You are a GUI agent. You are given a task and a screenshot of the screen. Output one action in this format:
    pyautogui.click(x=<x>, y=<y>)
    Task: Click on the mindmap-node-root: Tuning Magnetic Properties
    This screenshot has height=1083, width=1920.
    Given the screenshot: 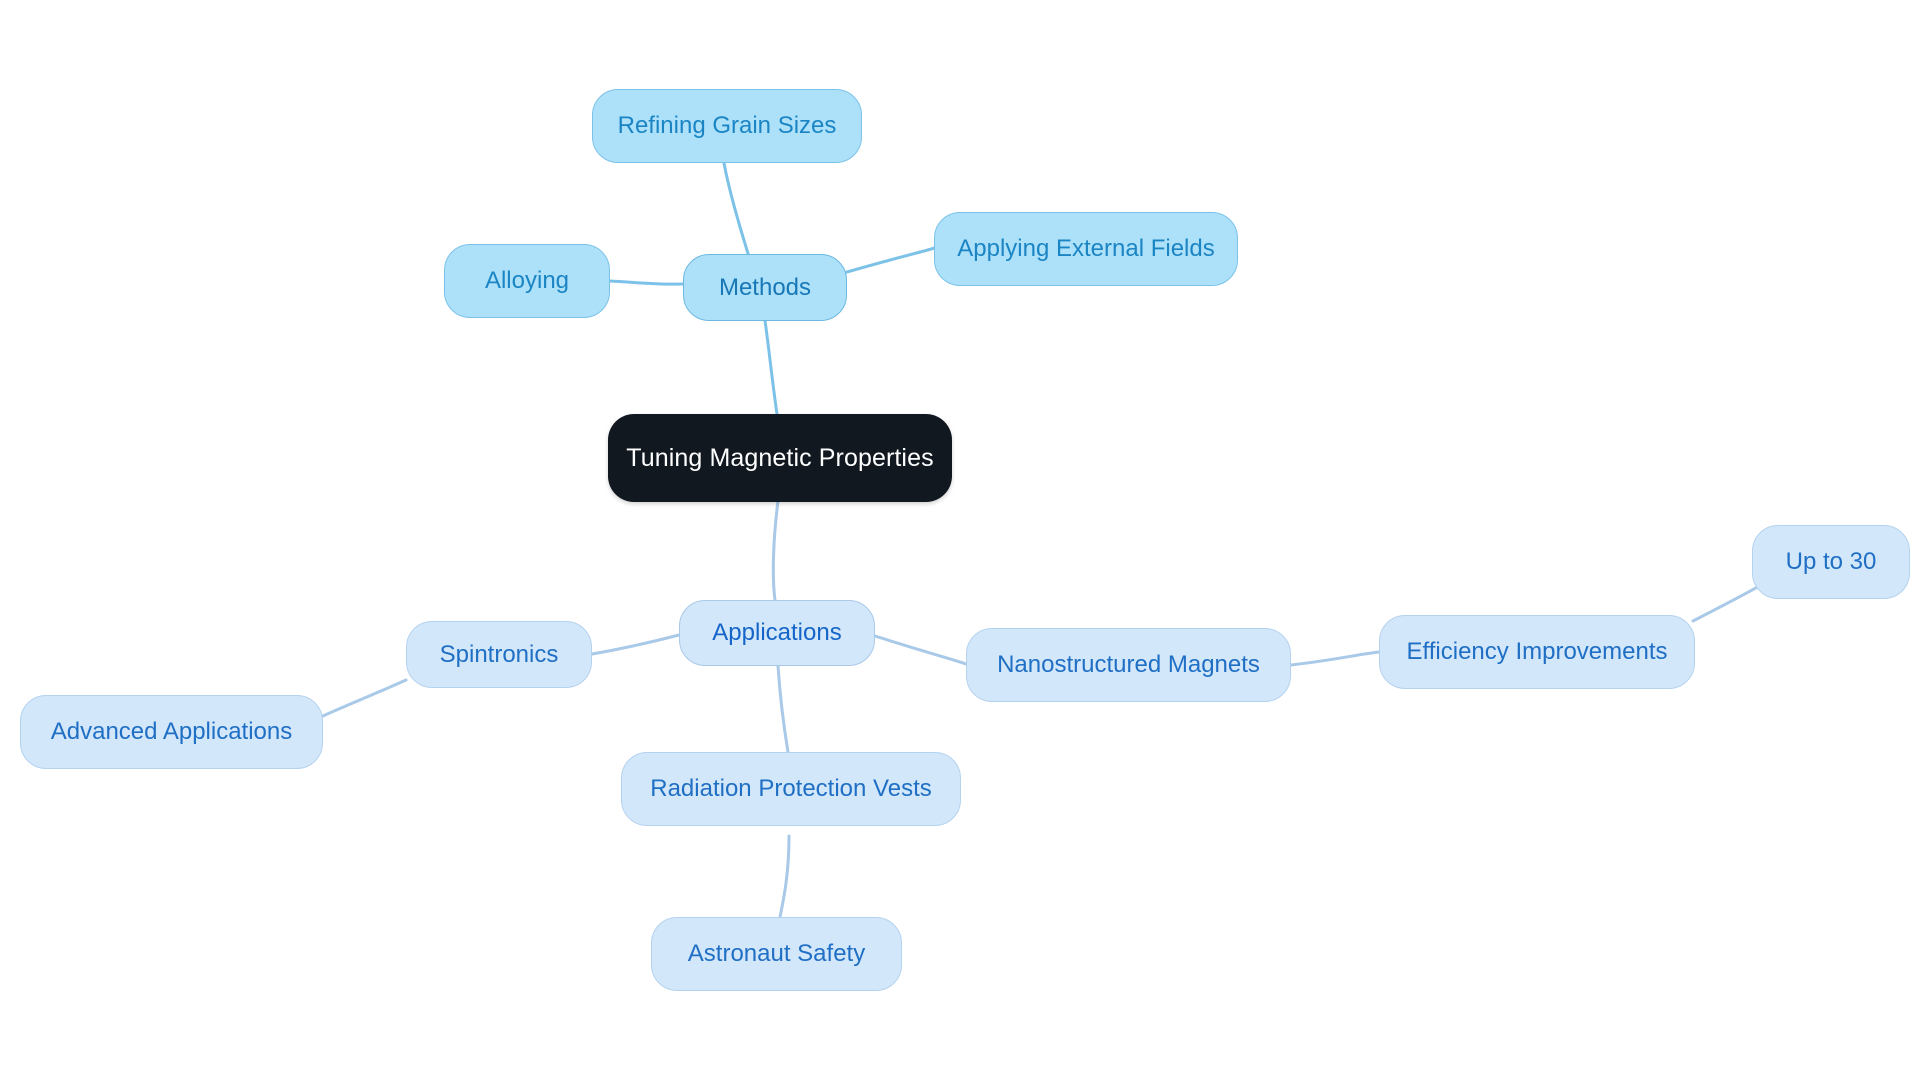 What is the action you would take?
    pyautogui.click(x=780, y=458)
    